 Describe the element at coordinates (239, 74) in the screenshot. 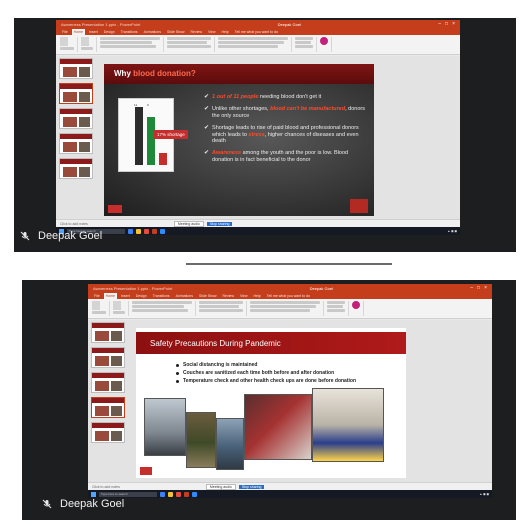

I see `slide-title: Why blood donation?` at that location.